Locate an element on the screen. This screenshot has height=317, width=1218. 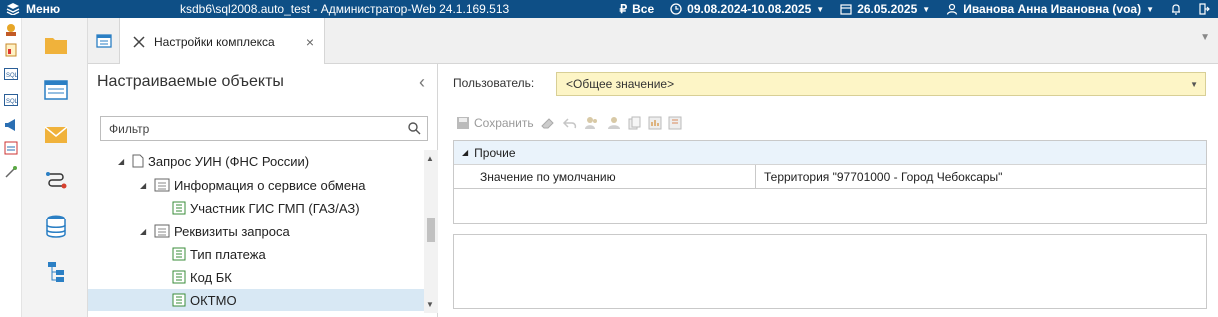
date-selector: 26.05.2025 ▼ is located at coordinates (885, 9).